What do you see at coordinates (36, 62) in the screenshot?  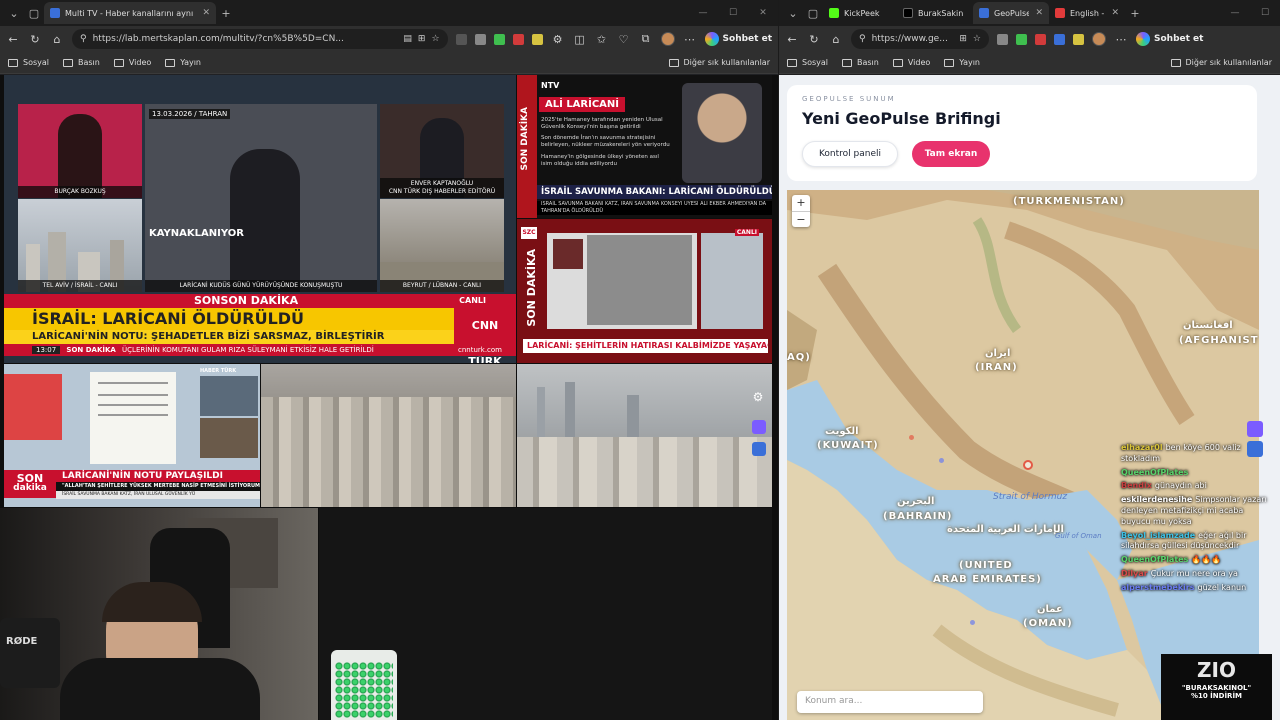 I see `bookmark-label: Sosyal` at bounding box center [36, 62].